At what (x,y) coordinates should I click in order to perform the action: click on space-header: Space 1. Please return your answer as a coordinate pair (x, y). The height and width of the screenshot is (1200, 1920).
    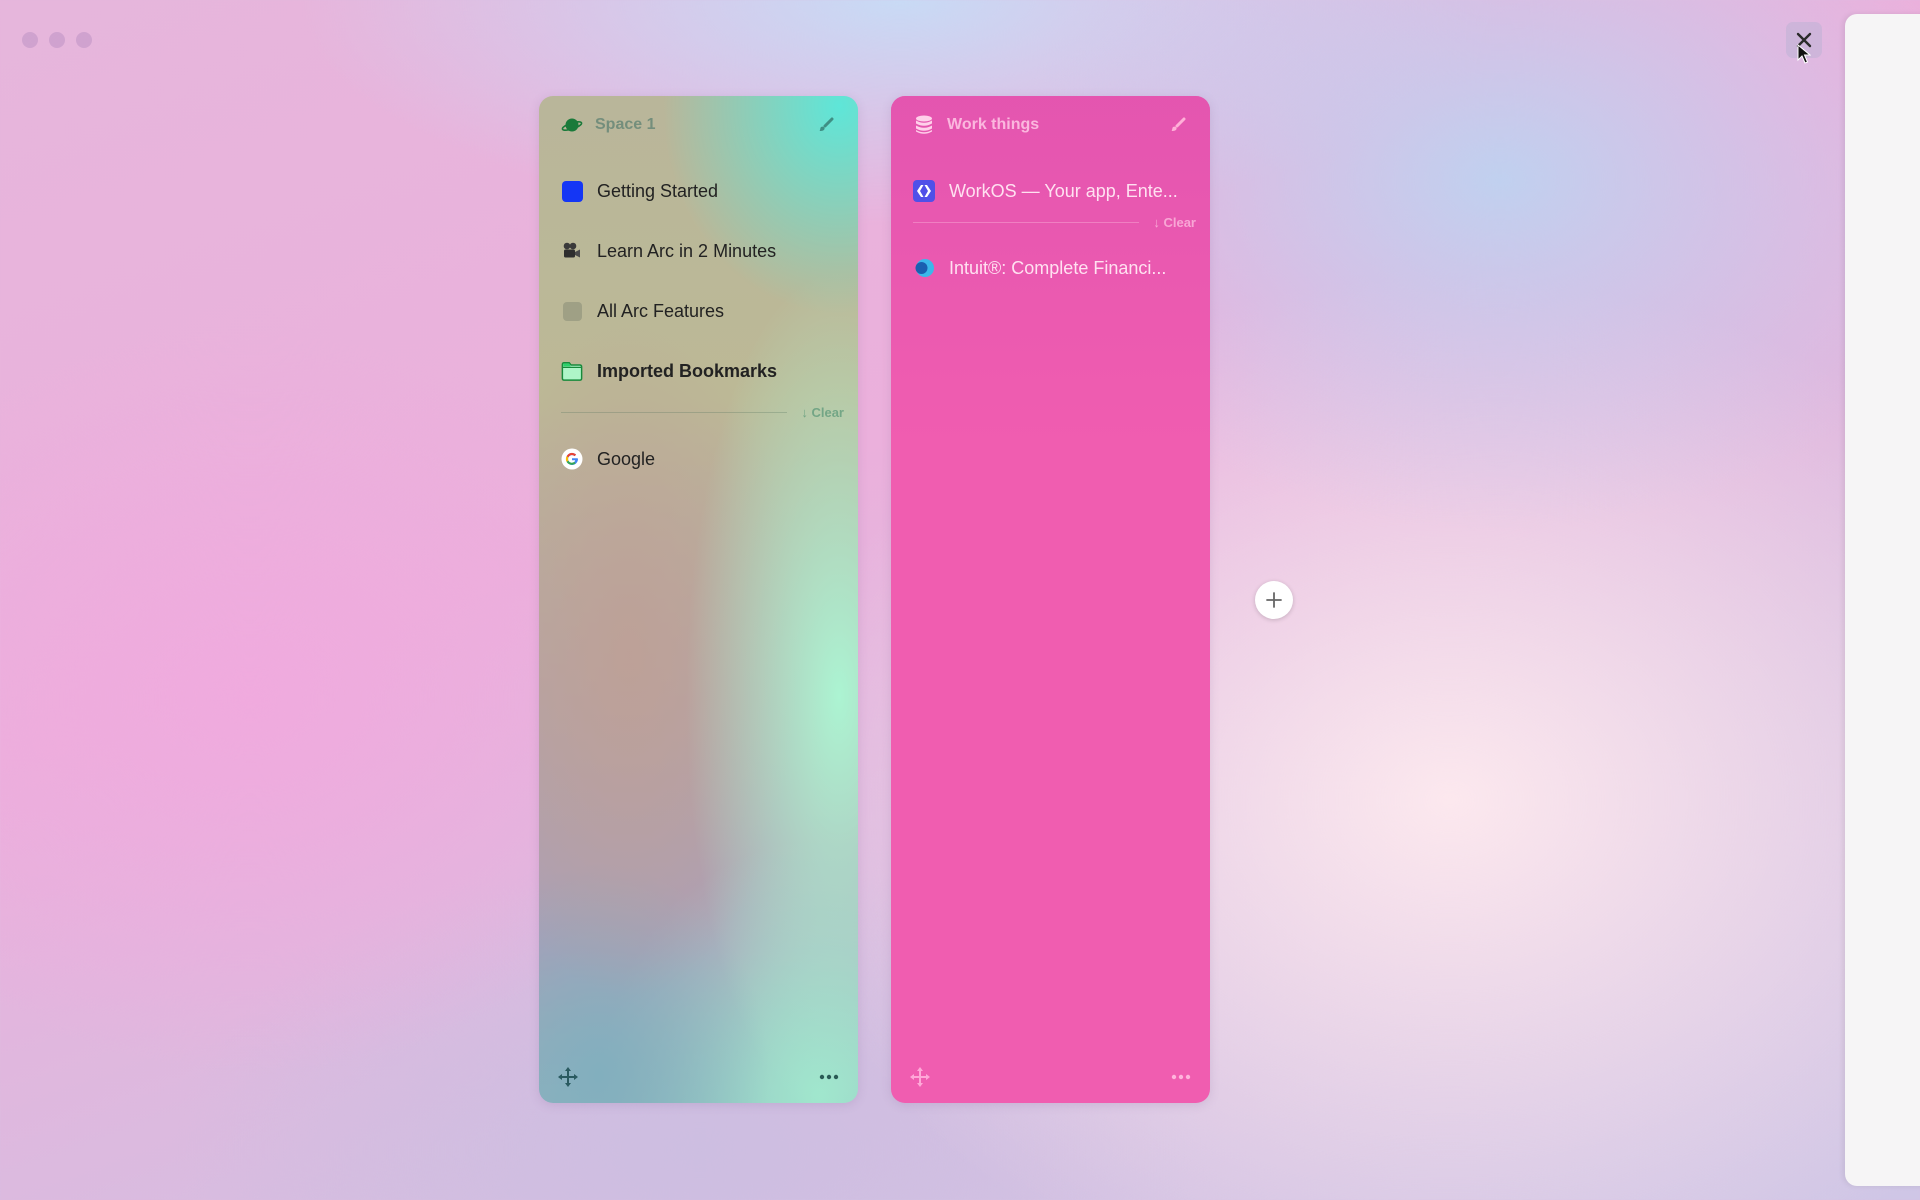
    Looking at the image, I should click on (698, 125).